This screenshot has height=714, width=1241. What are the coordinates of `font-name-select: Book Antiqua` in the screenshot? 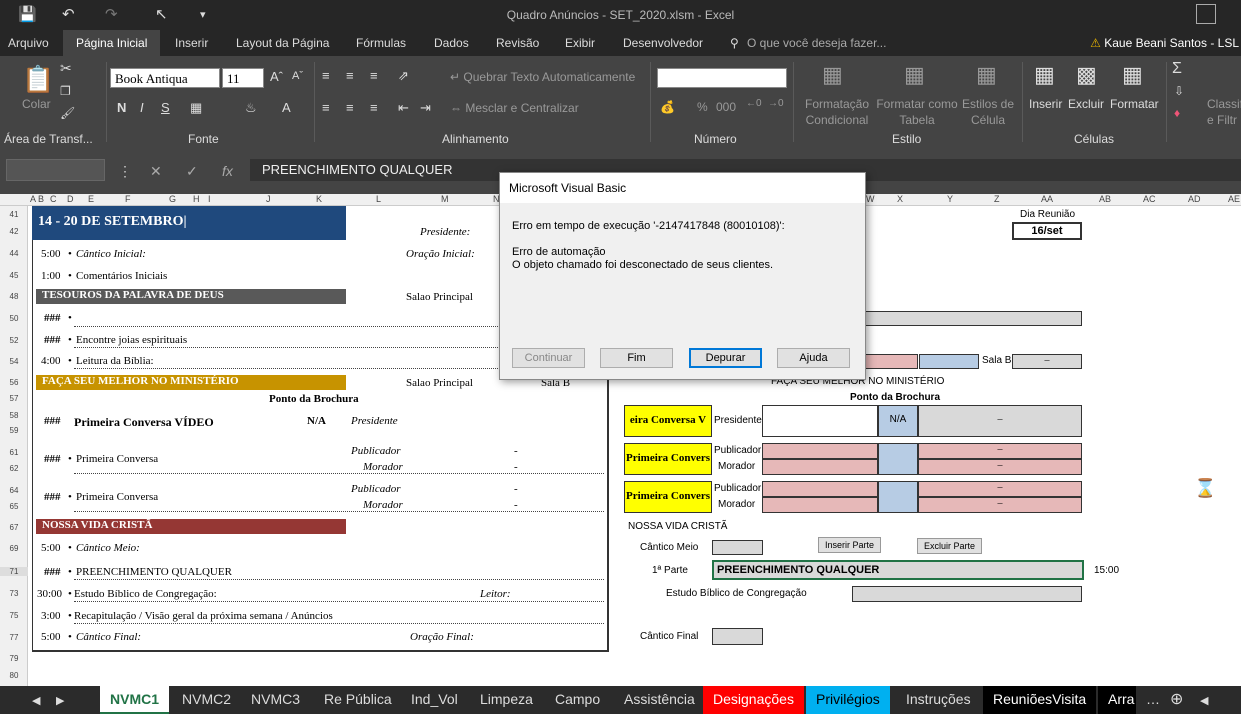 It's located at (165, 78).